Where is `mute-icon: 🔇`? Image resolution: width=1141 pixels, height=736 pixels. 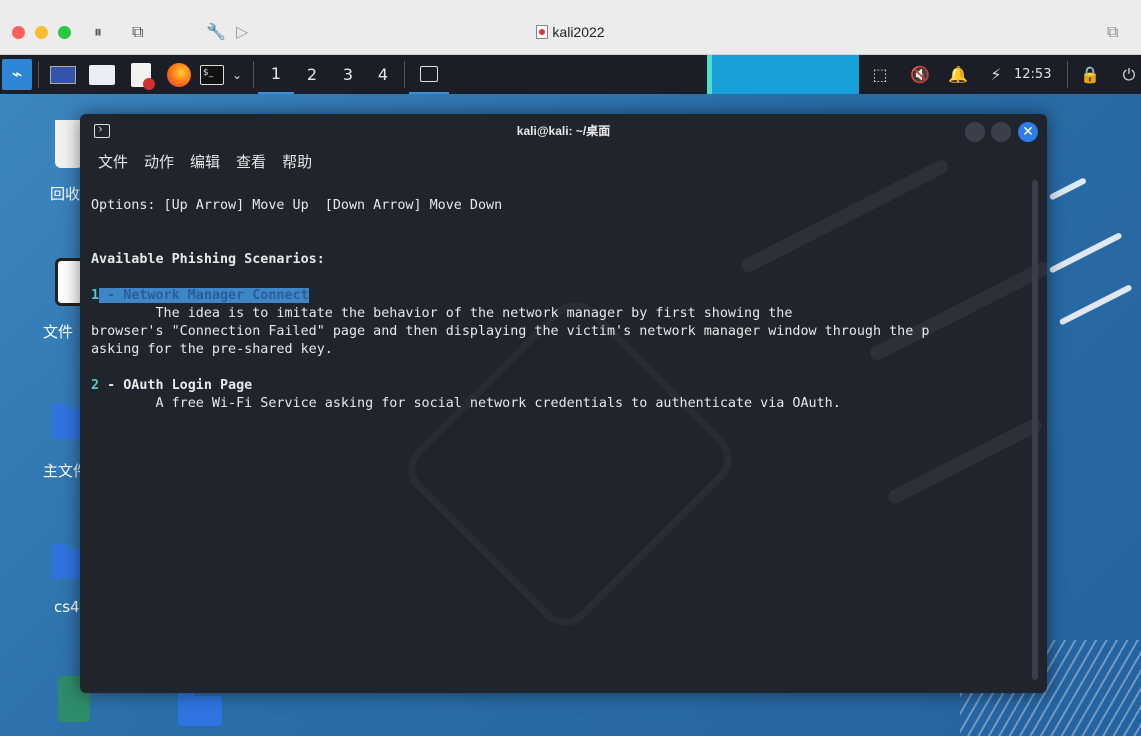 mute-icon: 🔇 is located at coordinates (920, 74).